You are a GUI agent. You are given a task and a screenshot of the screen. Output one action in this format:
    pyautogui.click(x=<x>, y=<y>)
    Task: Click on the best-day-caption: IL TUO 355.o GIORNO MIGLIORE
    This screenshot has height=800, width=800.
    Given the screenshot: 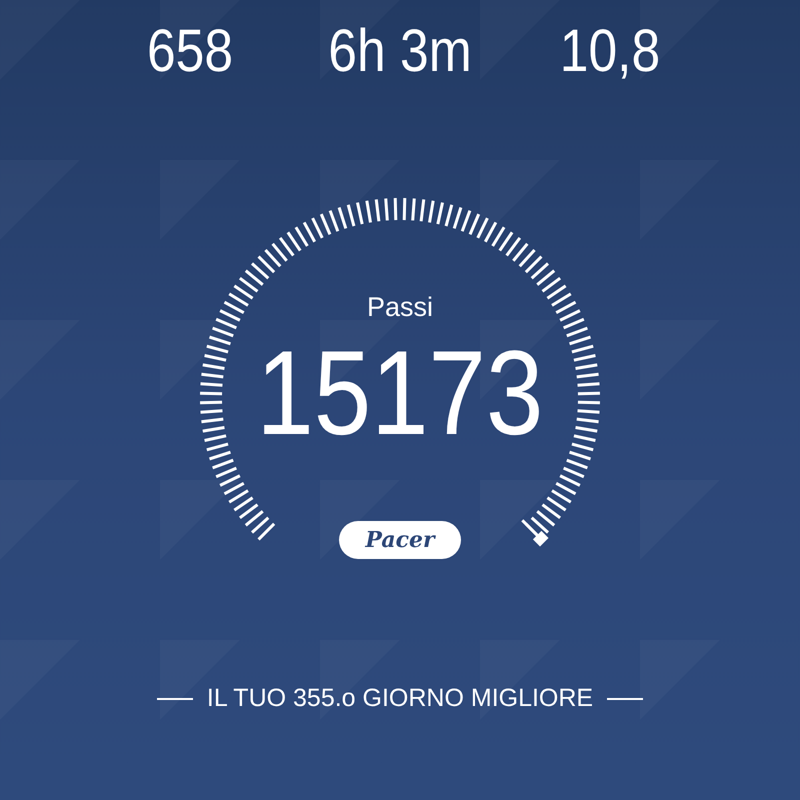 What is the action you would take?
    pyautogui.click(x=400, y=698)
    